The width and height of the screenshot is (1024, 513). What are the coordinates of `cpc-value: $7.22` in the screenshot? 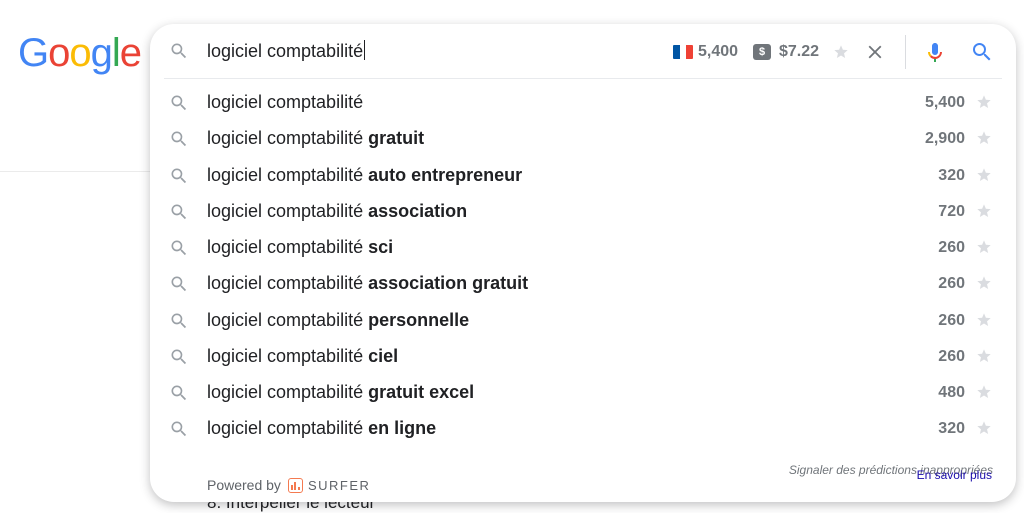 It's located at (799, 51).